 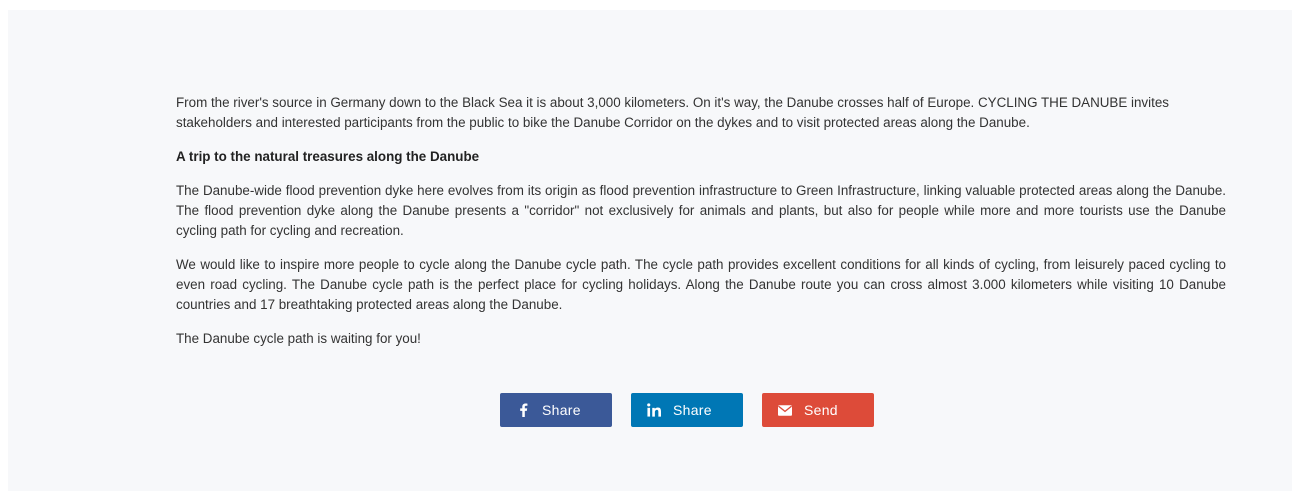 I want to click on linkedin-icon, so click(x=654, y=410).